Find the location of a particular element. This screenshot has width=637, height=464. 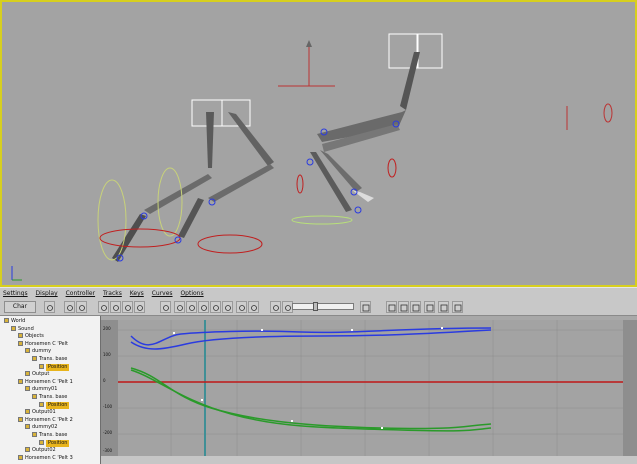

tree-item: dummy01 is located at coordinates (41, 389).